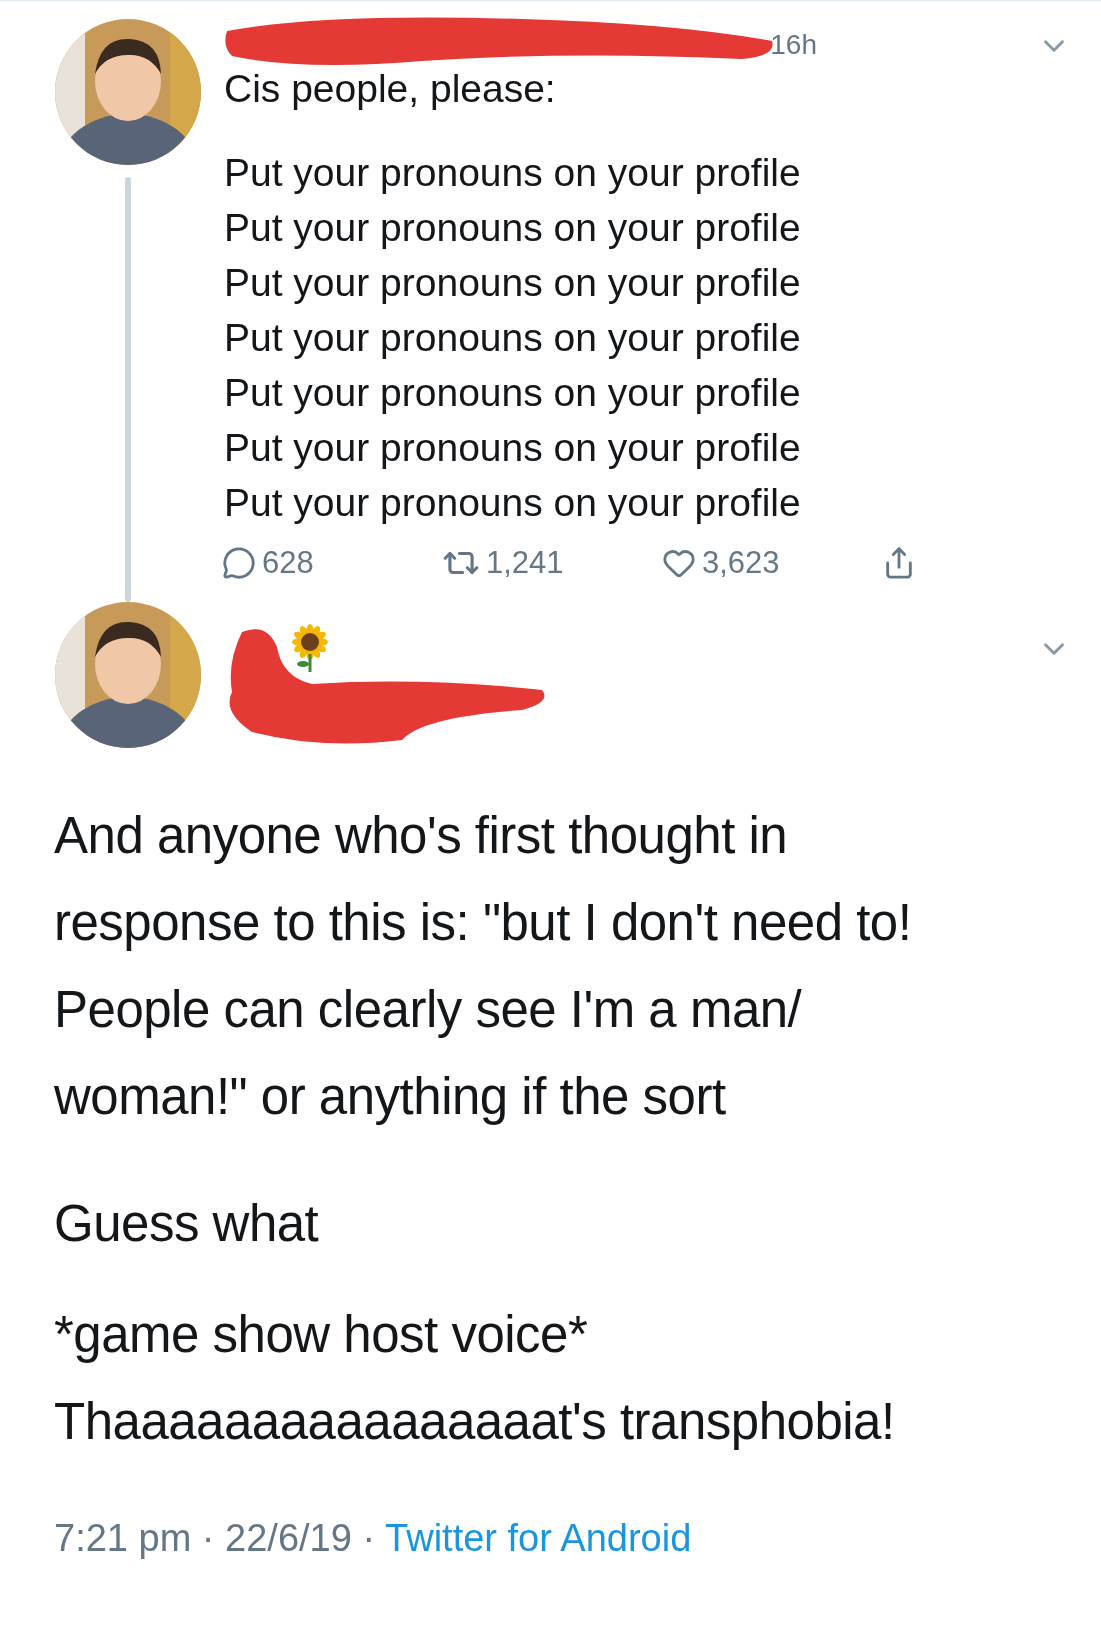  What do you see at coordinates (288, 563) in the screenshot?
I see `reply-count: 628` at bounding box center [288, 563].